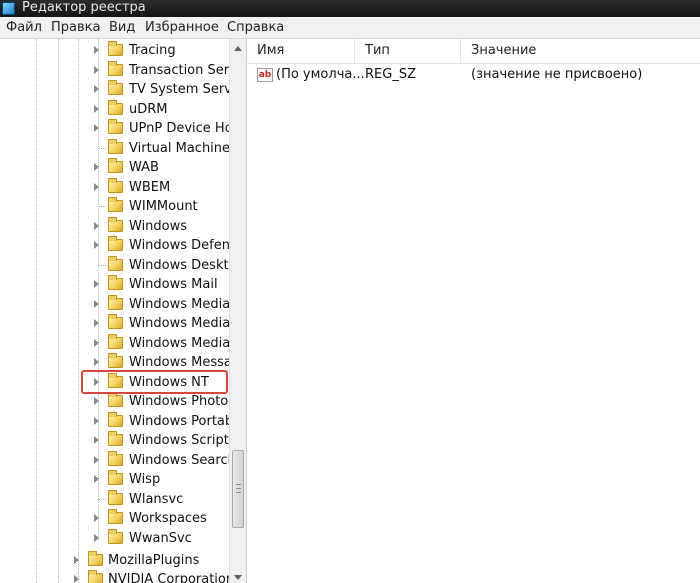 This screenshot has width=700, height=583. What do you see at coordinates (114, 226) in the screenshot?
I see `tree-item: Windows` at bounding box center [114, 226].